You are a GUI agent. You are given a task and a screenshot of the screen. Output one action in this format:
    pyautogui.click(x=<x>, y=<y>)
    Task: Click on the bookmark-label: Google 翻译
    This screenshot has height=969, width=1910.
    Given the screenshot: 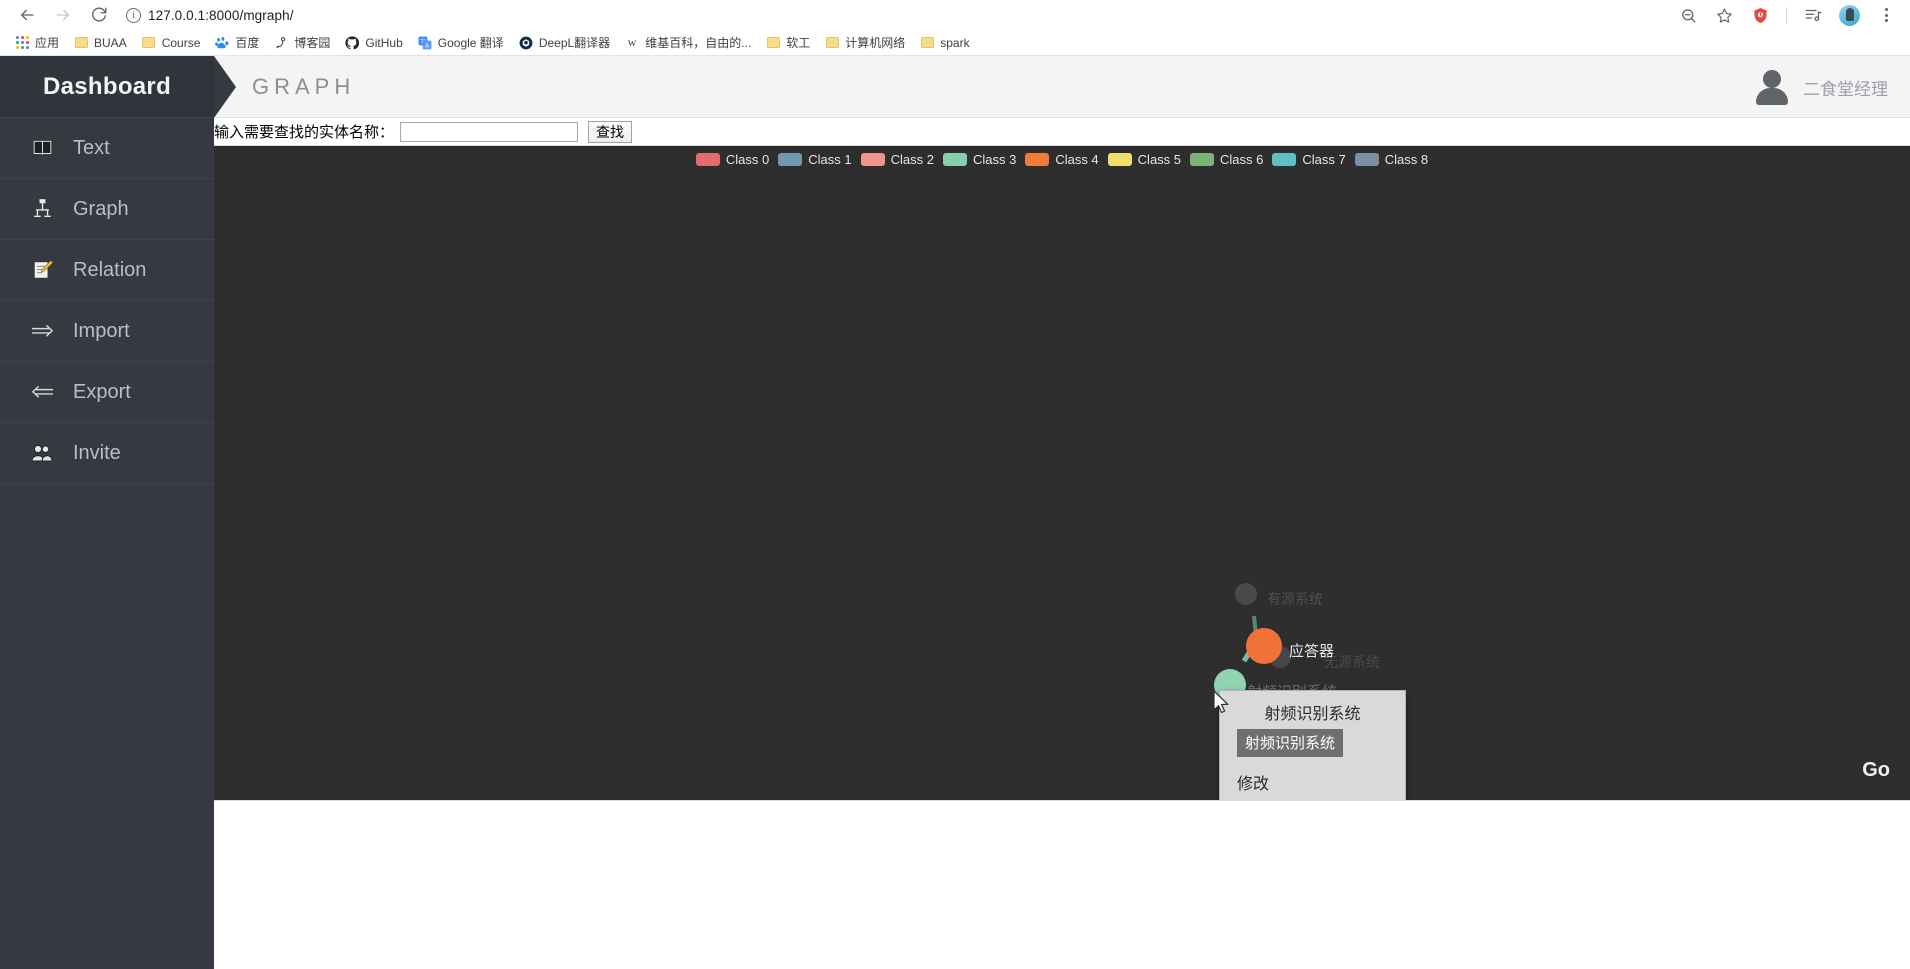 What is the action you would take?
    pyautogui.click(x=470, y=43)
    